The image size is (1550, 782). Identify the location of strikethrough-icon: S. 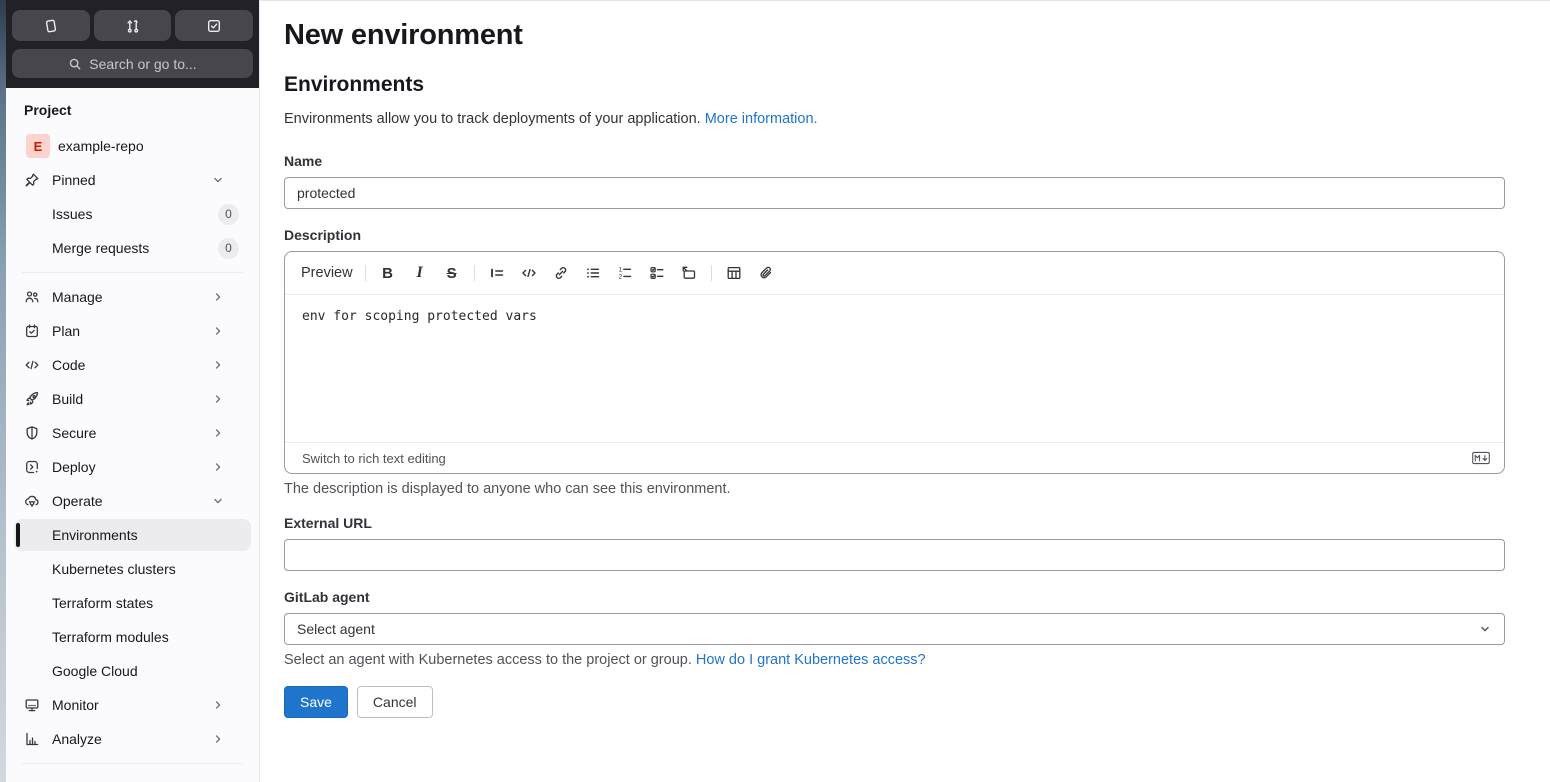
(452, 273).